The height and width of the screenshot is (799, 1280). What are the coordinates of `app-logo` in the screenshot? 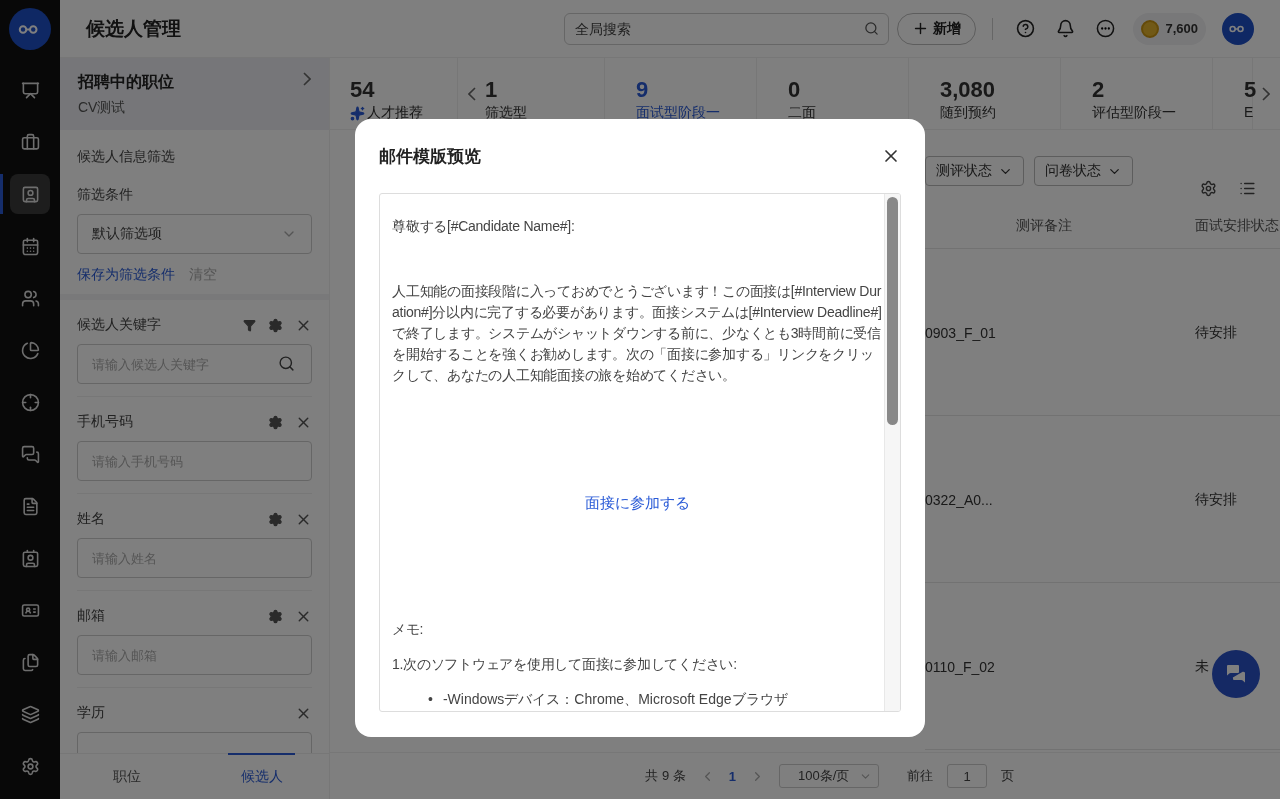 It's located at (30, 29).